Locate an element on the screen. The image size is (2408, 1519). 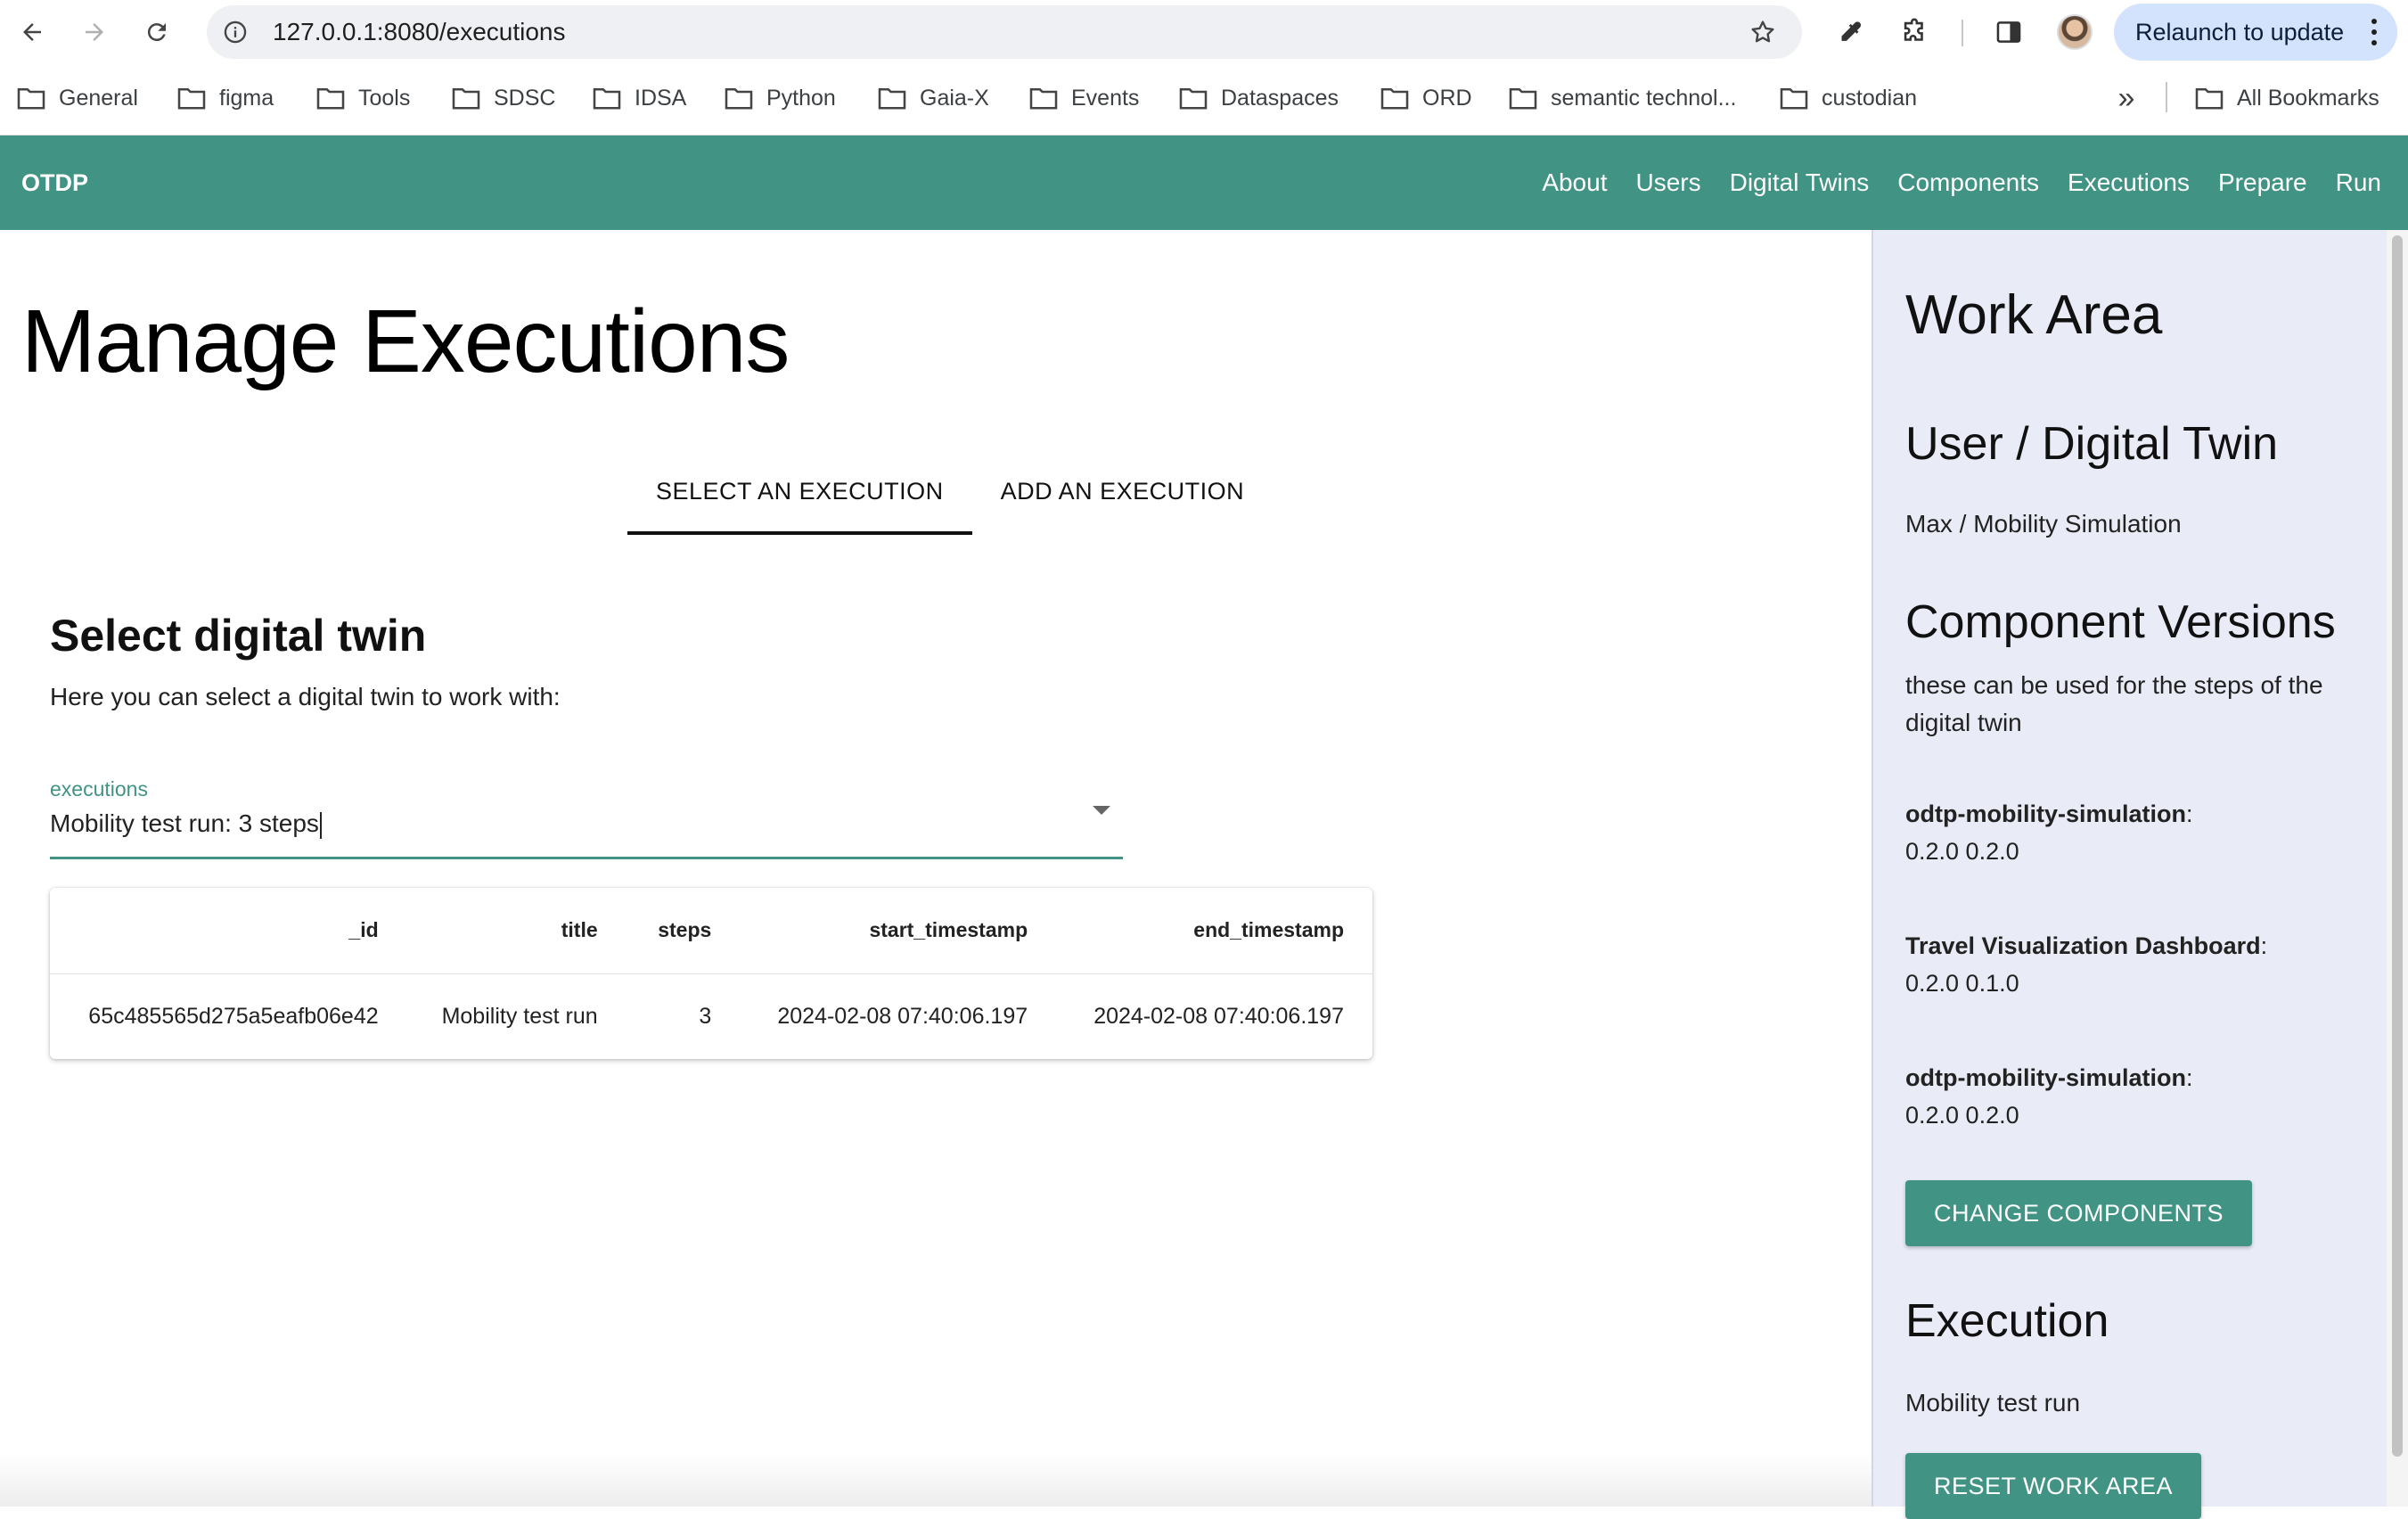
side-panel-icon is located at coordinates (2008, 32).